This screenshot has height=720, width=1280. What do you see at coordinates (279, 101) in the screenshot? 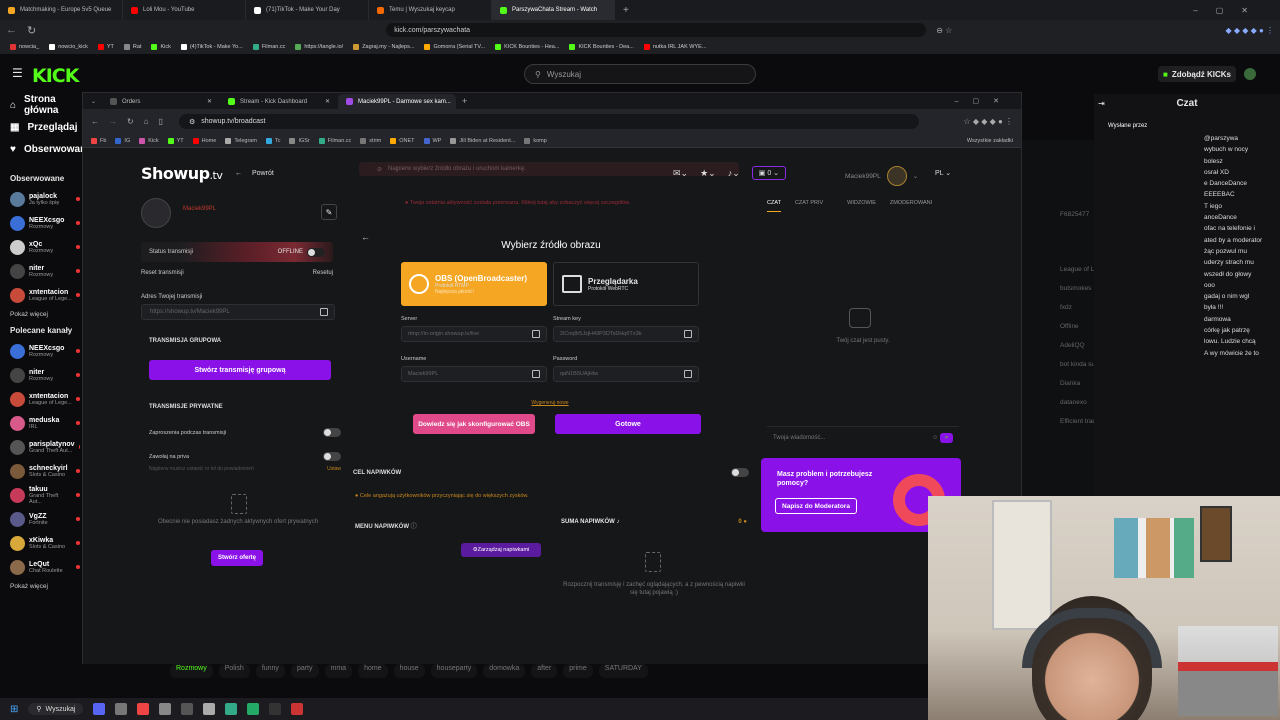
I see `inner-tab-dashboard: Stream - Kick Dashboard ✕` at bounding box center [279, 101].